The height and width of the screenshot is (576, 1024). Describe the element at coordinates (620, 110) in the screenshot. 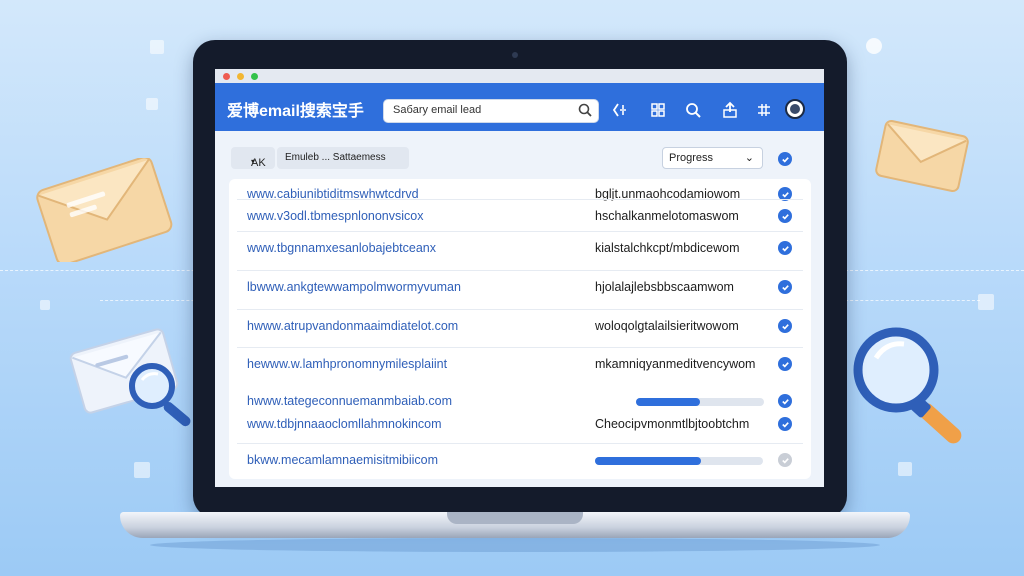

I see `share-icon` at that location.